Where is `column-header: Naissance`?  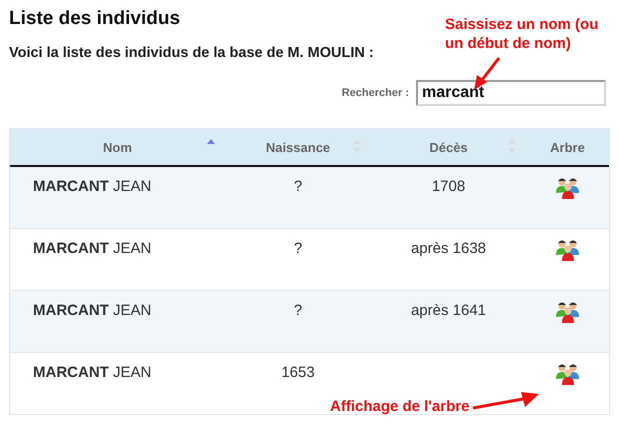
column-header: Naissance is located at coordinates (298, 147).